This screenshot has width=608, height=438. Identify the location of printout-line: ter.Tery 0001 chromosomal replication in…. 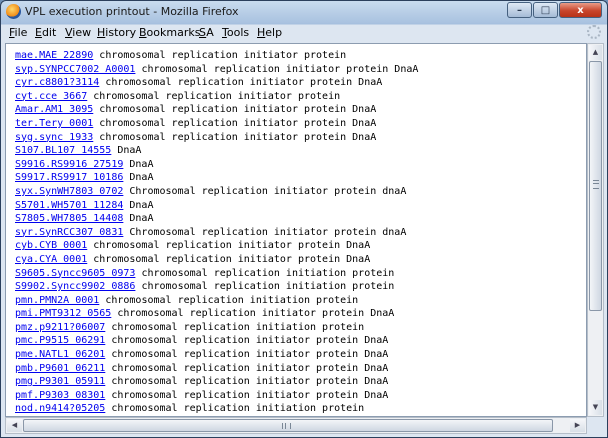
(216, 124).